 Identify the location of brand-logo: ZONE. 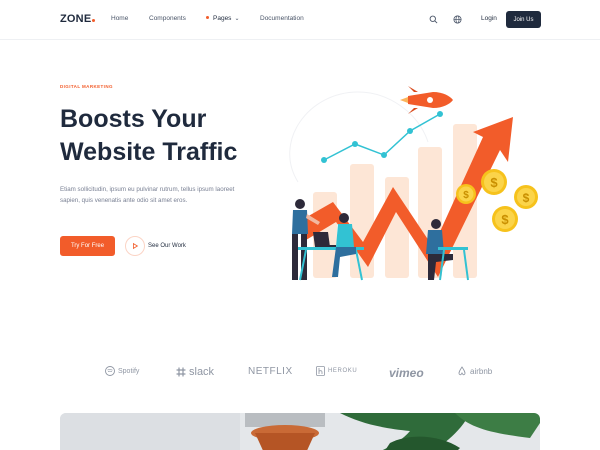
(78, 19).